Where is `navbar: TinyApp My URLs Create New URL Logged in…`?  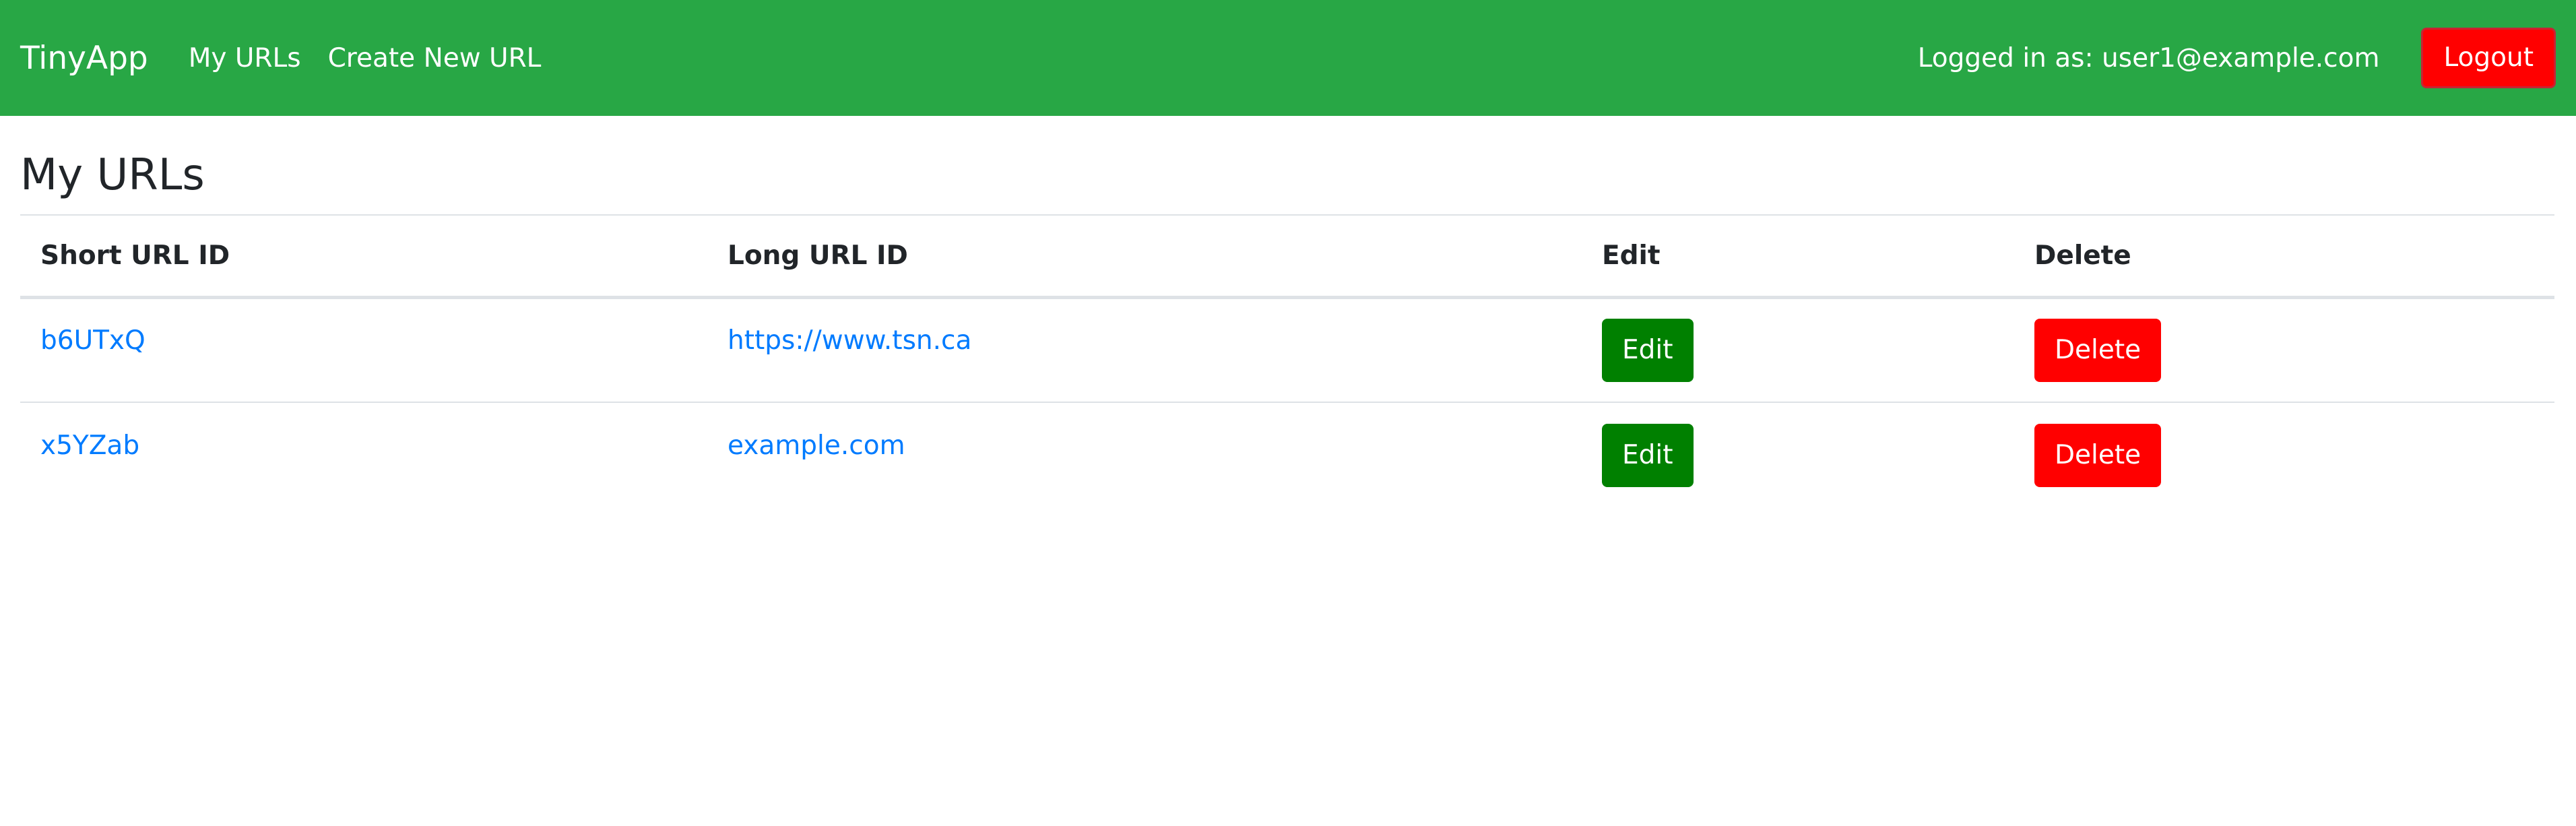
navbar: TinyApp My URLs Create New URL Logged in… is located at coordinates (1288, 58).